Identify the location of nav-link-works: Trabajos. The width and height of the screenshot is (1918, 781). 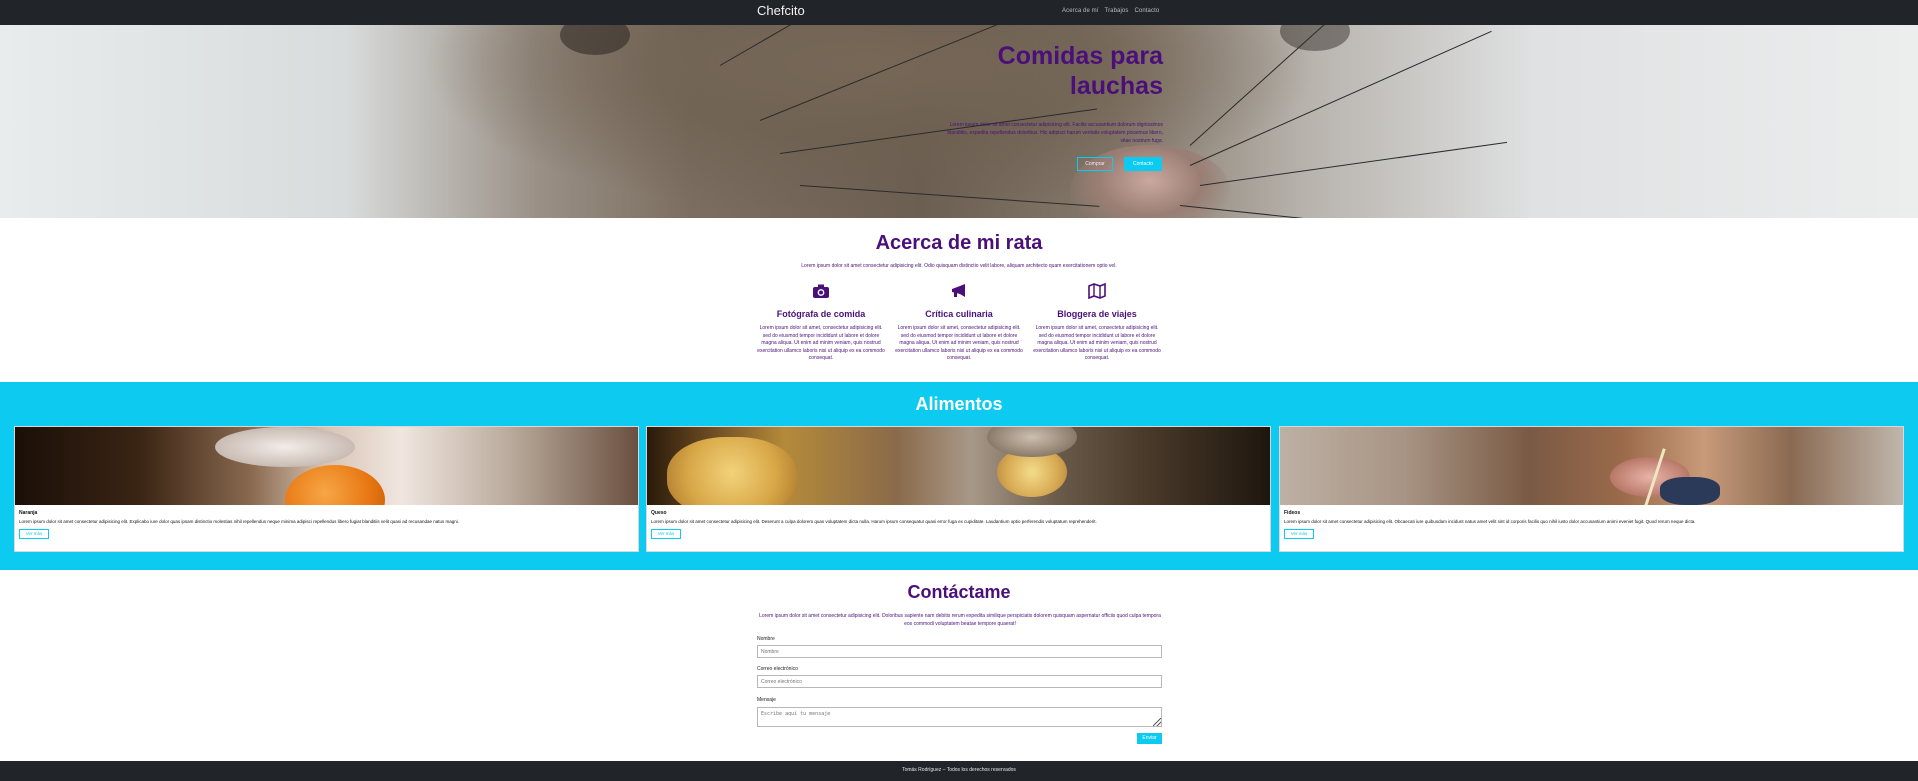
(1117, 11).